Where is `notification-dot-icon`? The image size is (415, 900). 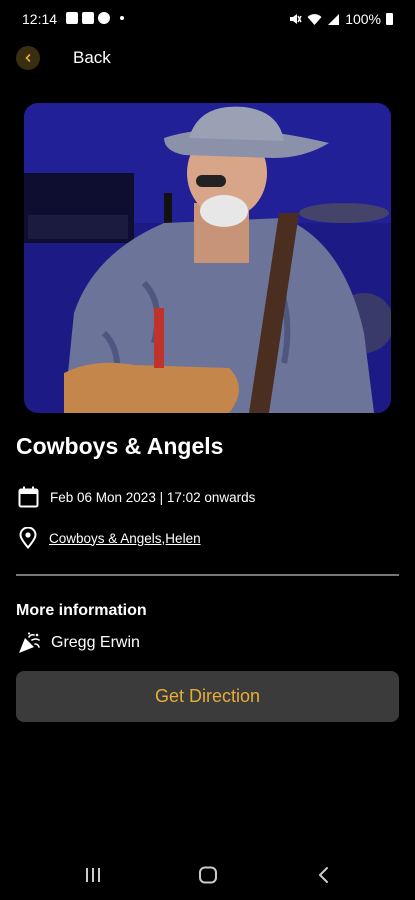
notification-dot-icon is located at coordinates (122, 18).